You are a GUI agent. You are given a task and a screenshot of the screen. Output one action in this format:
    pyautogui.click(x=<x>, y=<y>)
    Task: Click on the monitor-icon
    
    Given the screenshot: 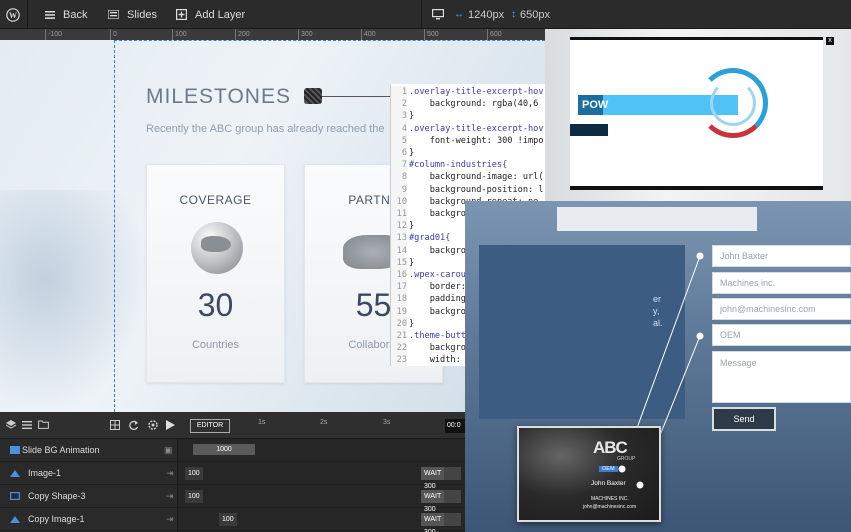 What is the action you would take?
    pyautogui.click(x=438, y=14)
    